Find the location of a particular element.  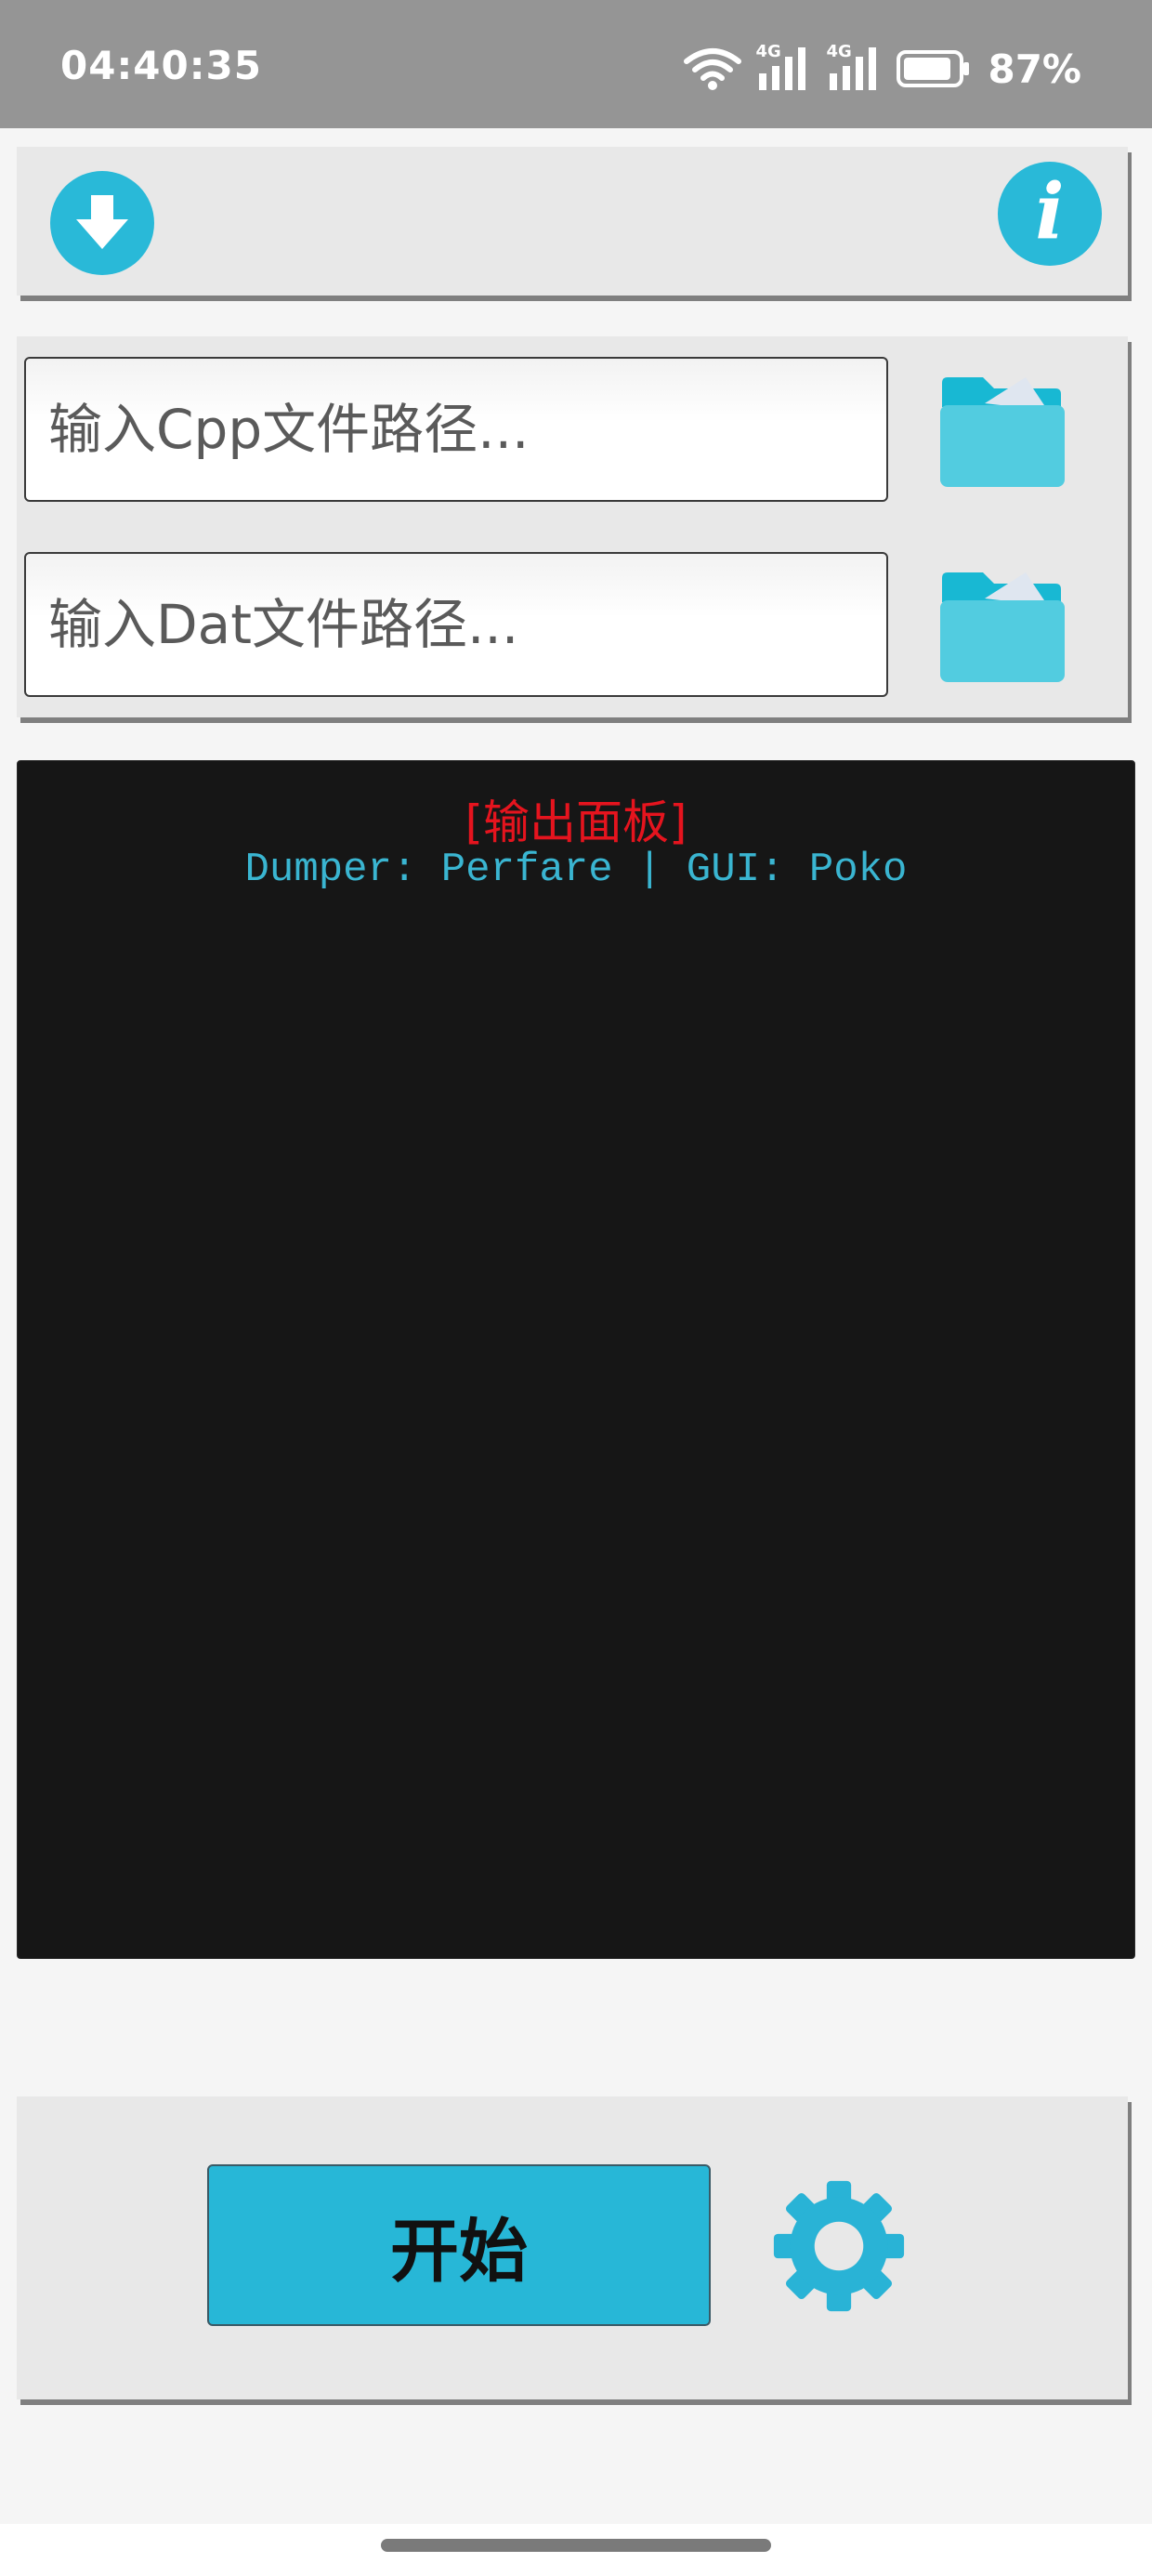

wifi-icon is located at coordinates (713, 69).